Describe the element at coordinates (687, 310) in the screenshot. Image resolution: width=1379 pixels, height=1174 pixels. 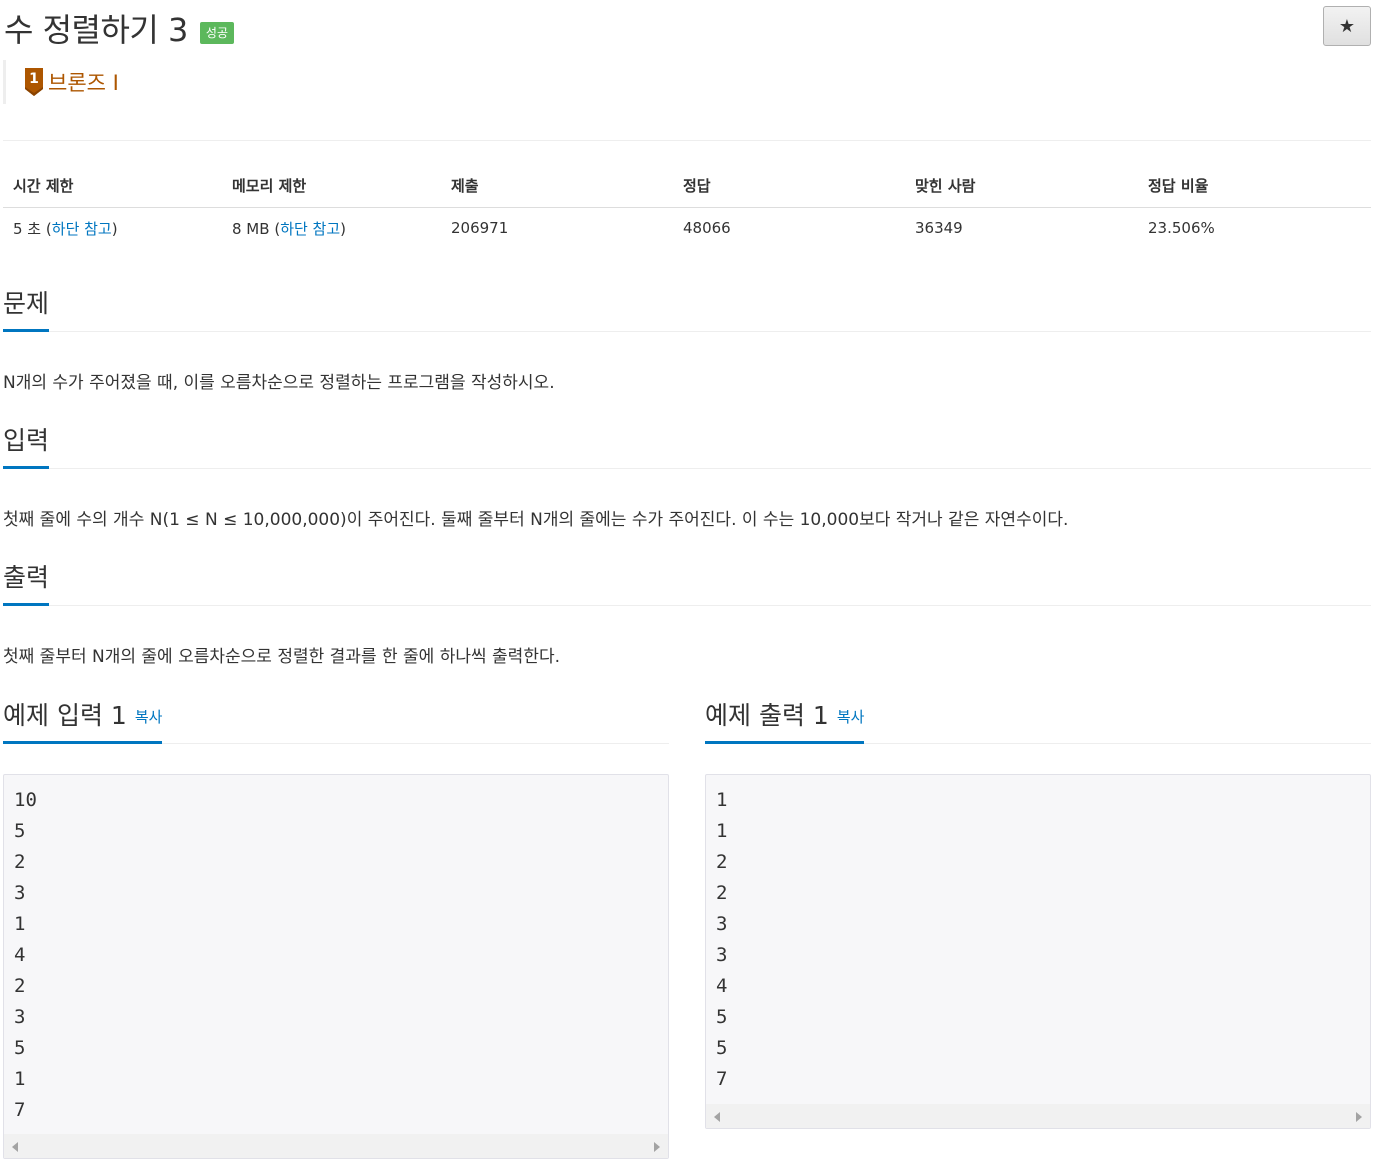
I see `problem-section-header: 문제` at that location.